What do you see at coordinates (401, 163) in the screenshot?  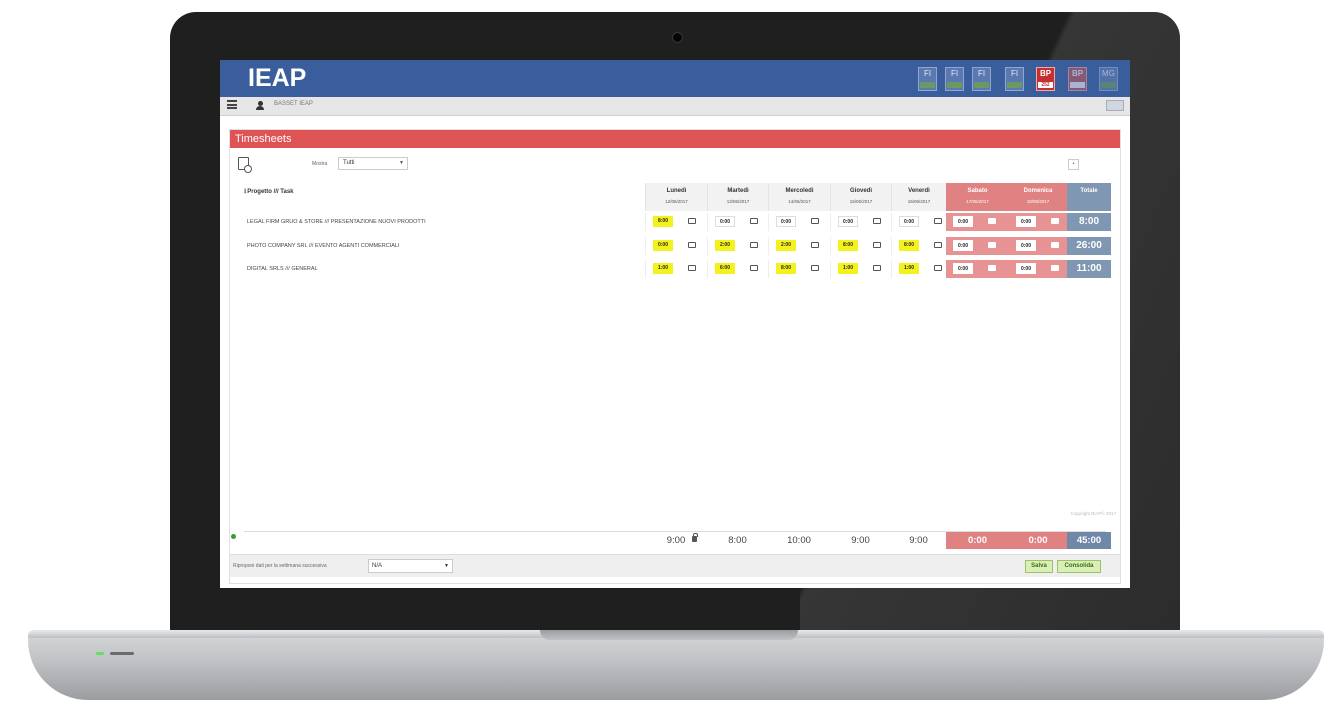 I see `chevron-down-icon: ▼` at bounding box center [401, 163].